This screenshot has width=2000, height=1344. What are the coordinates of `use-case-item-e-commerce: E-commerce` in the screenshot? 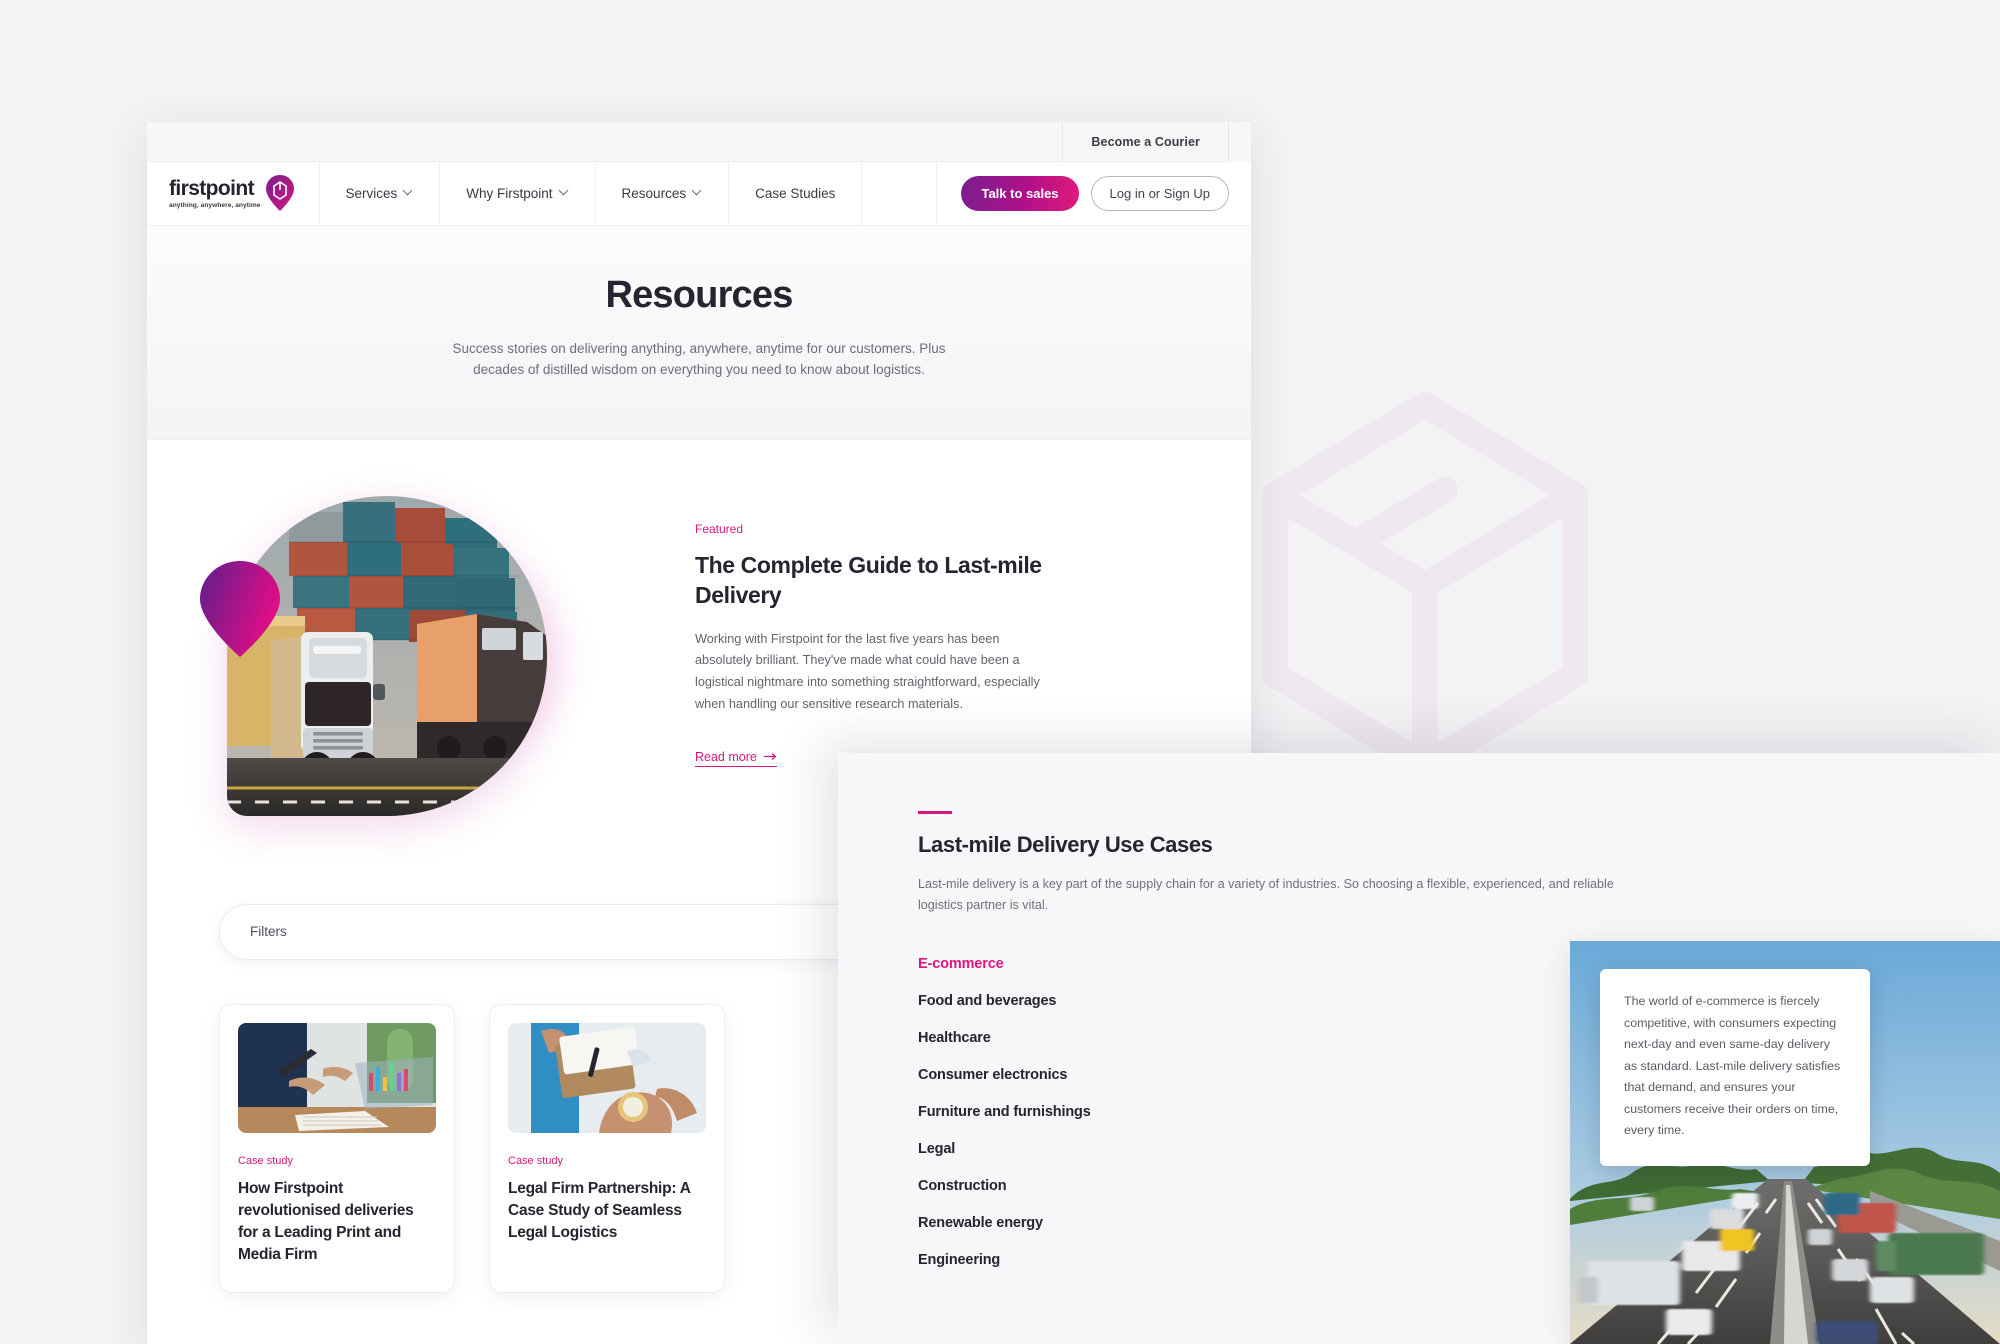 It's located at (961, 964).